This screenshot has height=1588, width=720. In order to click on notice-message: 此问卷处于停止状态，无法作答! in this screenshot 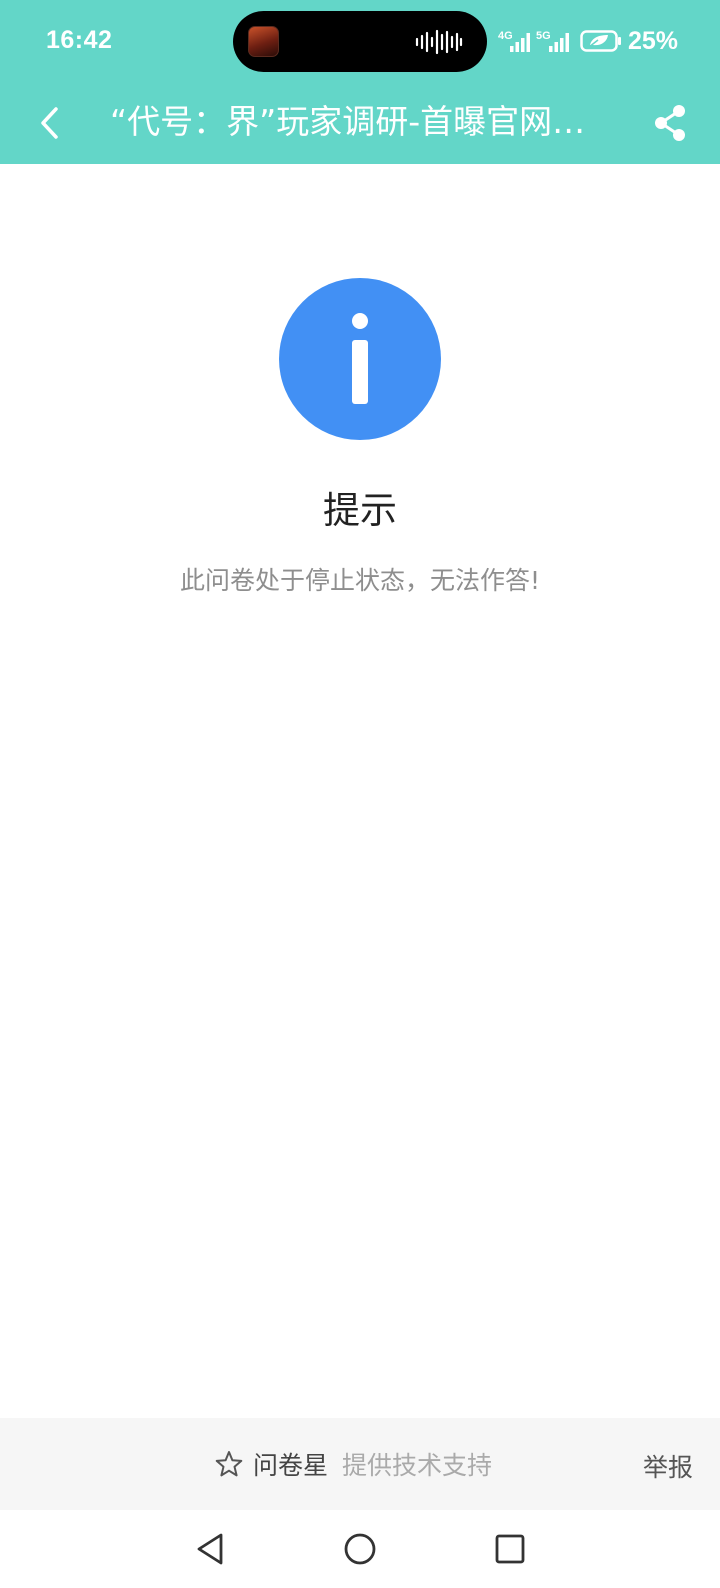, I will do `click(360, 580)`.